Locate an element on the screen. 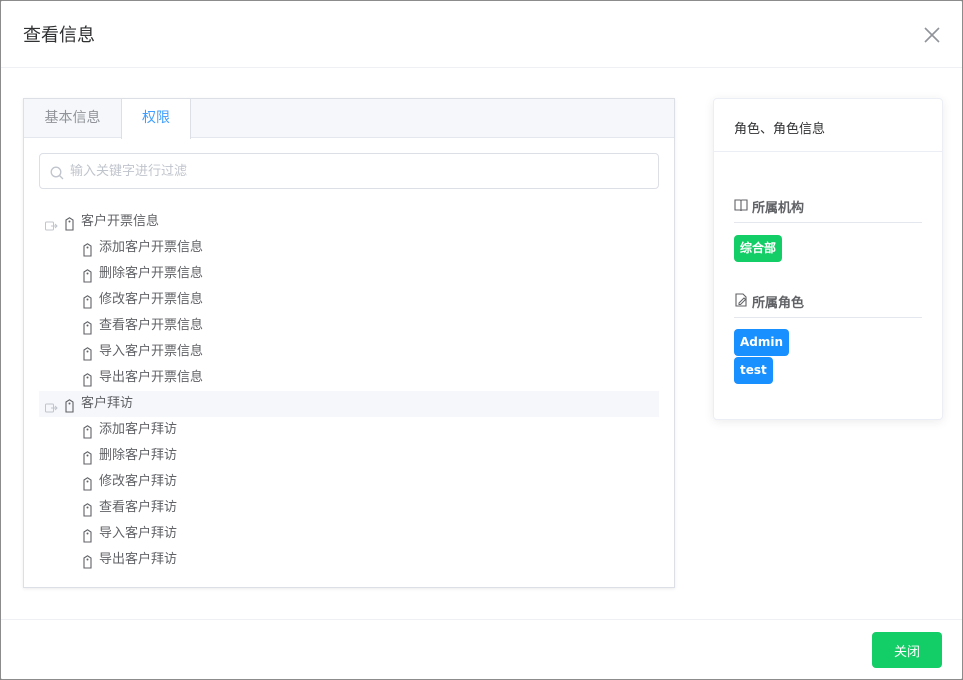  org-section-title: 所属机构 is located at coordinates (828, 210).